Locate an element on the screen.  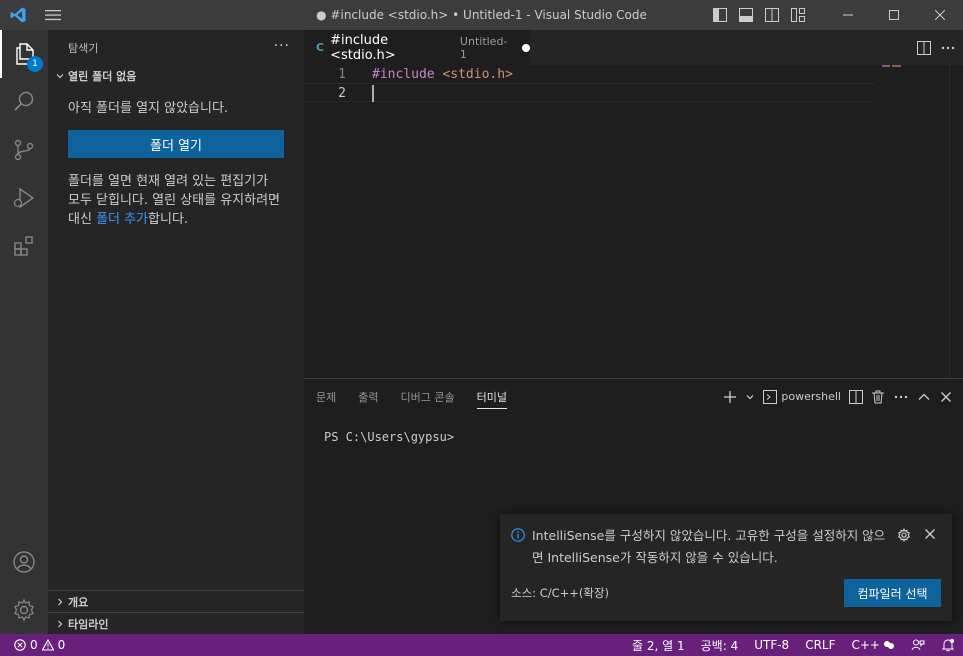
maximize-panel-icon is located at coordinates (924, 397).